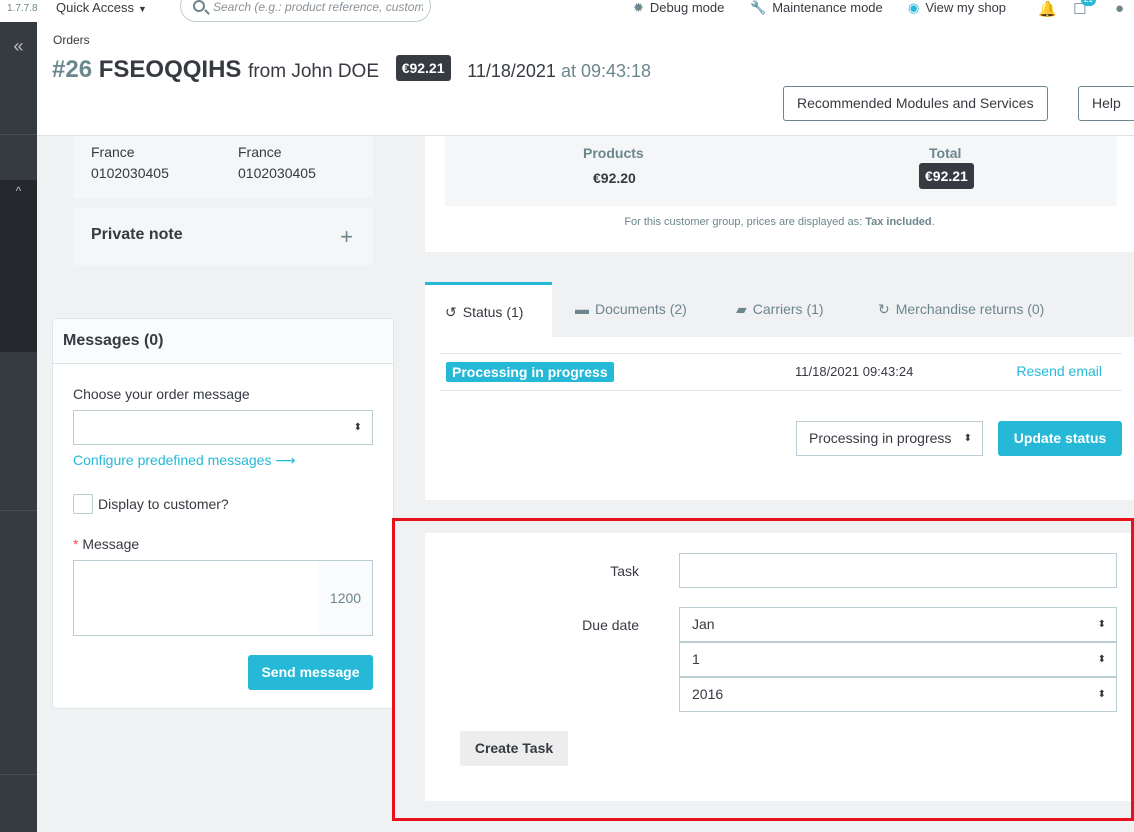 The height and width of the screenshot is (832, 1134). I want to click on display-to-customer-label: Display to customer?, so click(163, 504).